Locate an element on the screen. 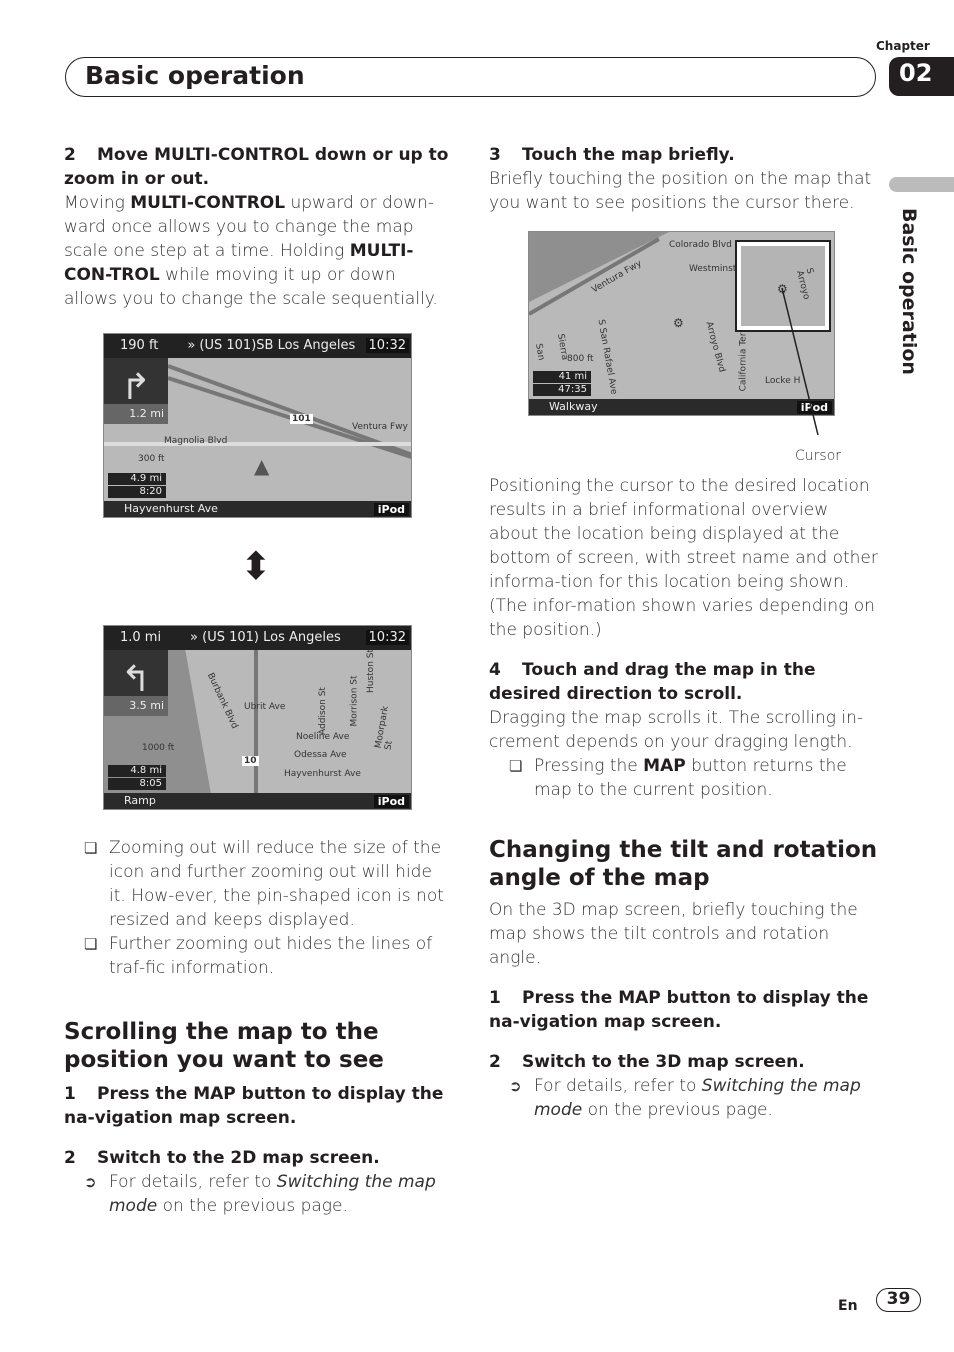  page-number: 39 is located at coordinates (898, 1300).